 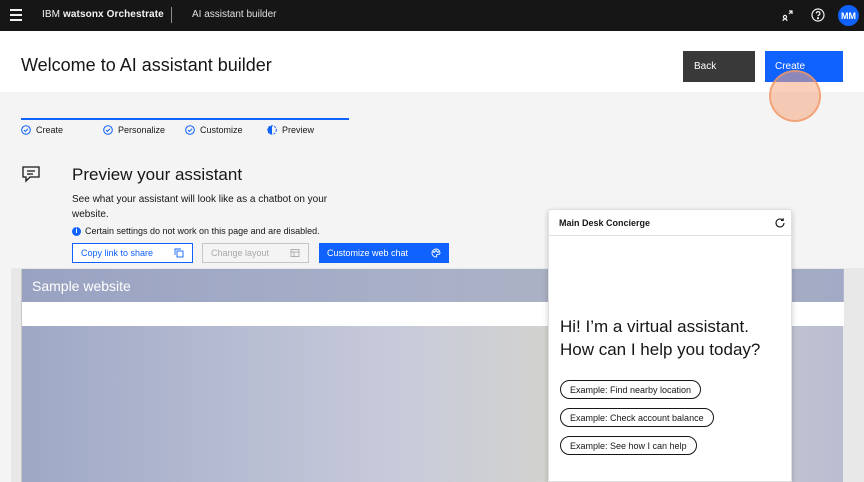 What do you see at coordinates (671, 223) in the screenshot?
I see `chat-header: Main Desk Concierge` at bounding box center [671, 223].